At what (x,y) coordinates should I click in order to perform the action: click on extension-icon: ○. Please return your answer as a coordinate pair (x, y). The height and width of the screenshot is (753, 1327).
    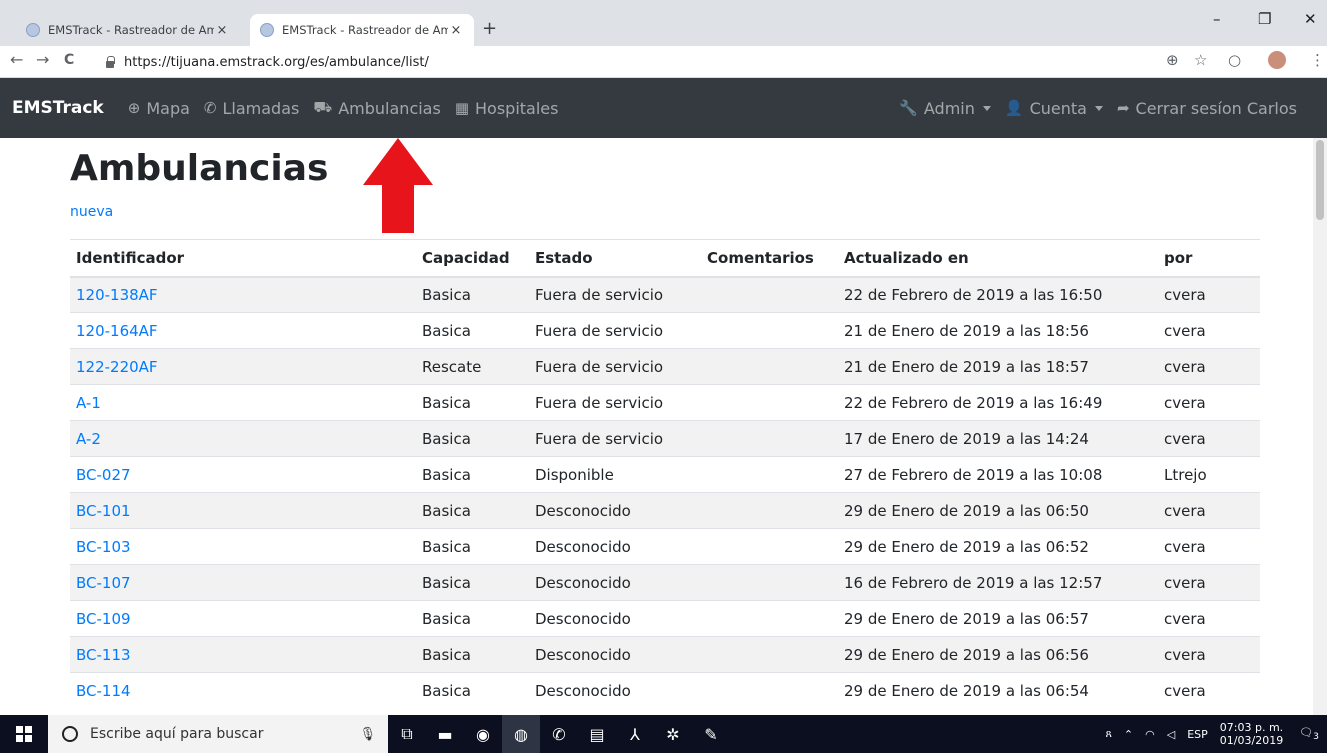
    Looking at the image, I should click on (1234, 60).